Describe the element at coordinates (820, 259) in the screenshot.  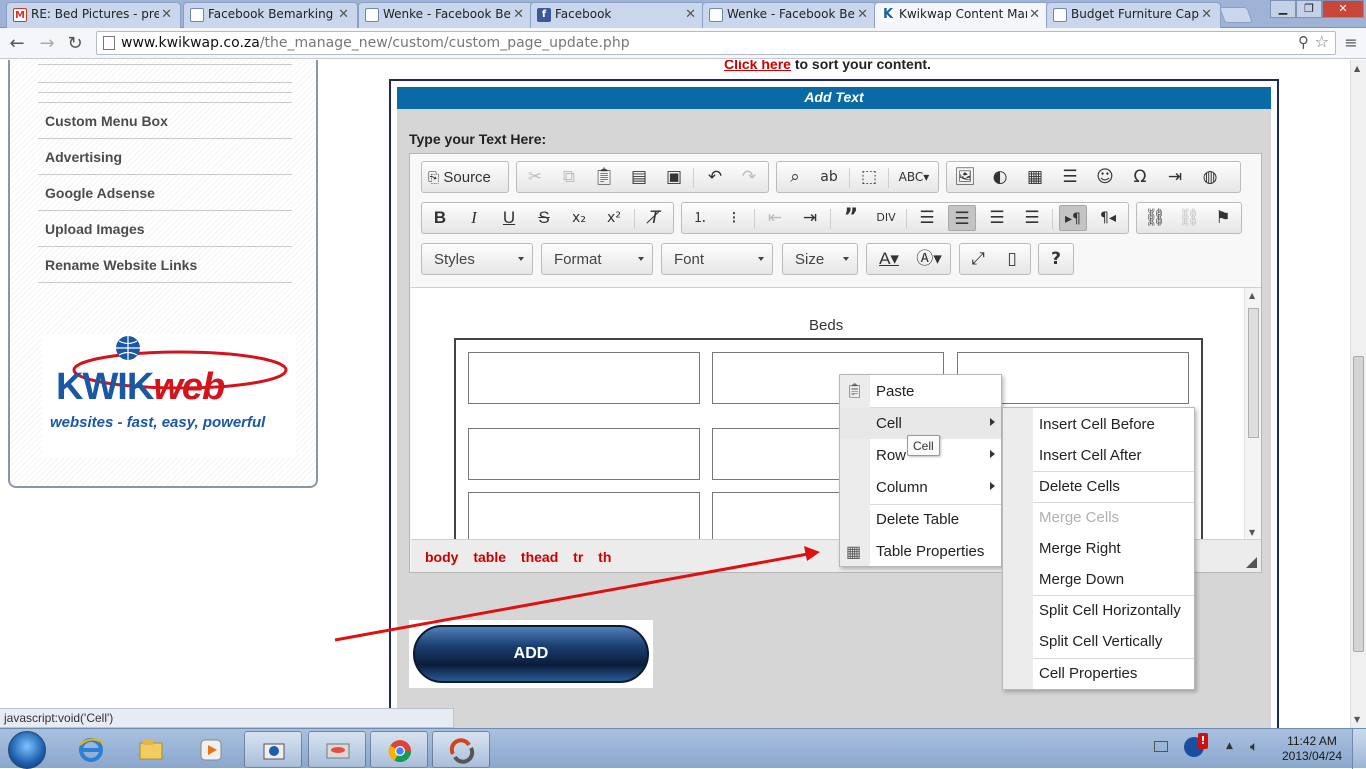
I see `size-combo: Size` at that location.